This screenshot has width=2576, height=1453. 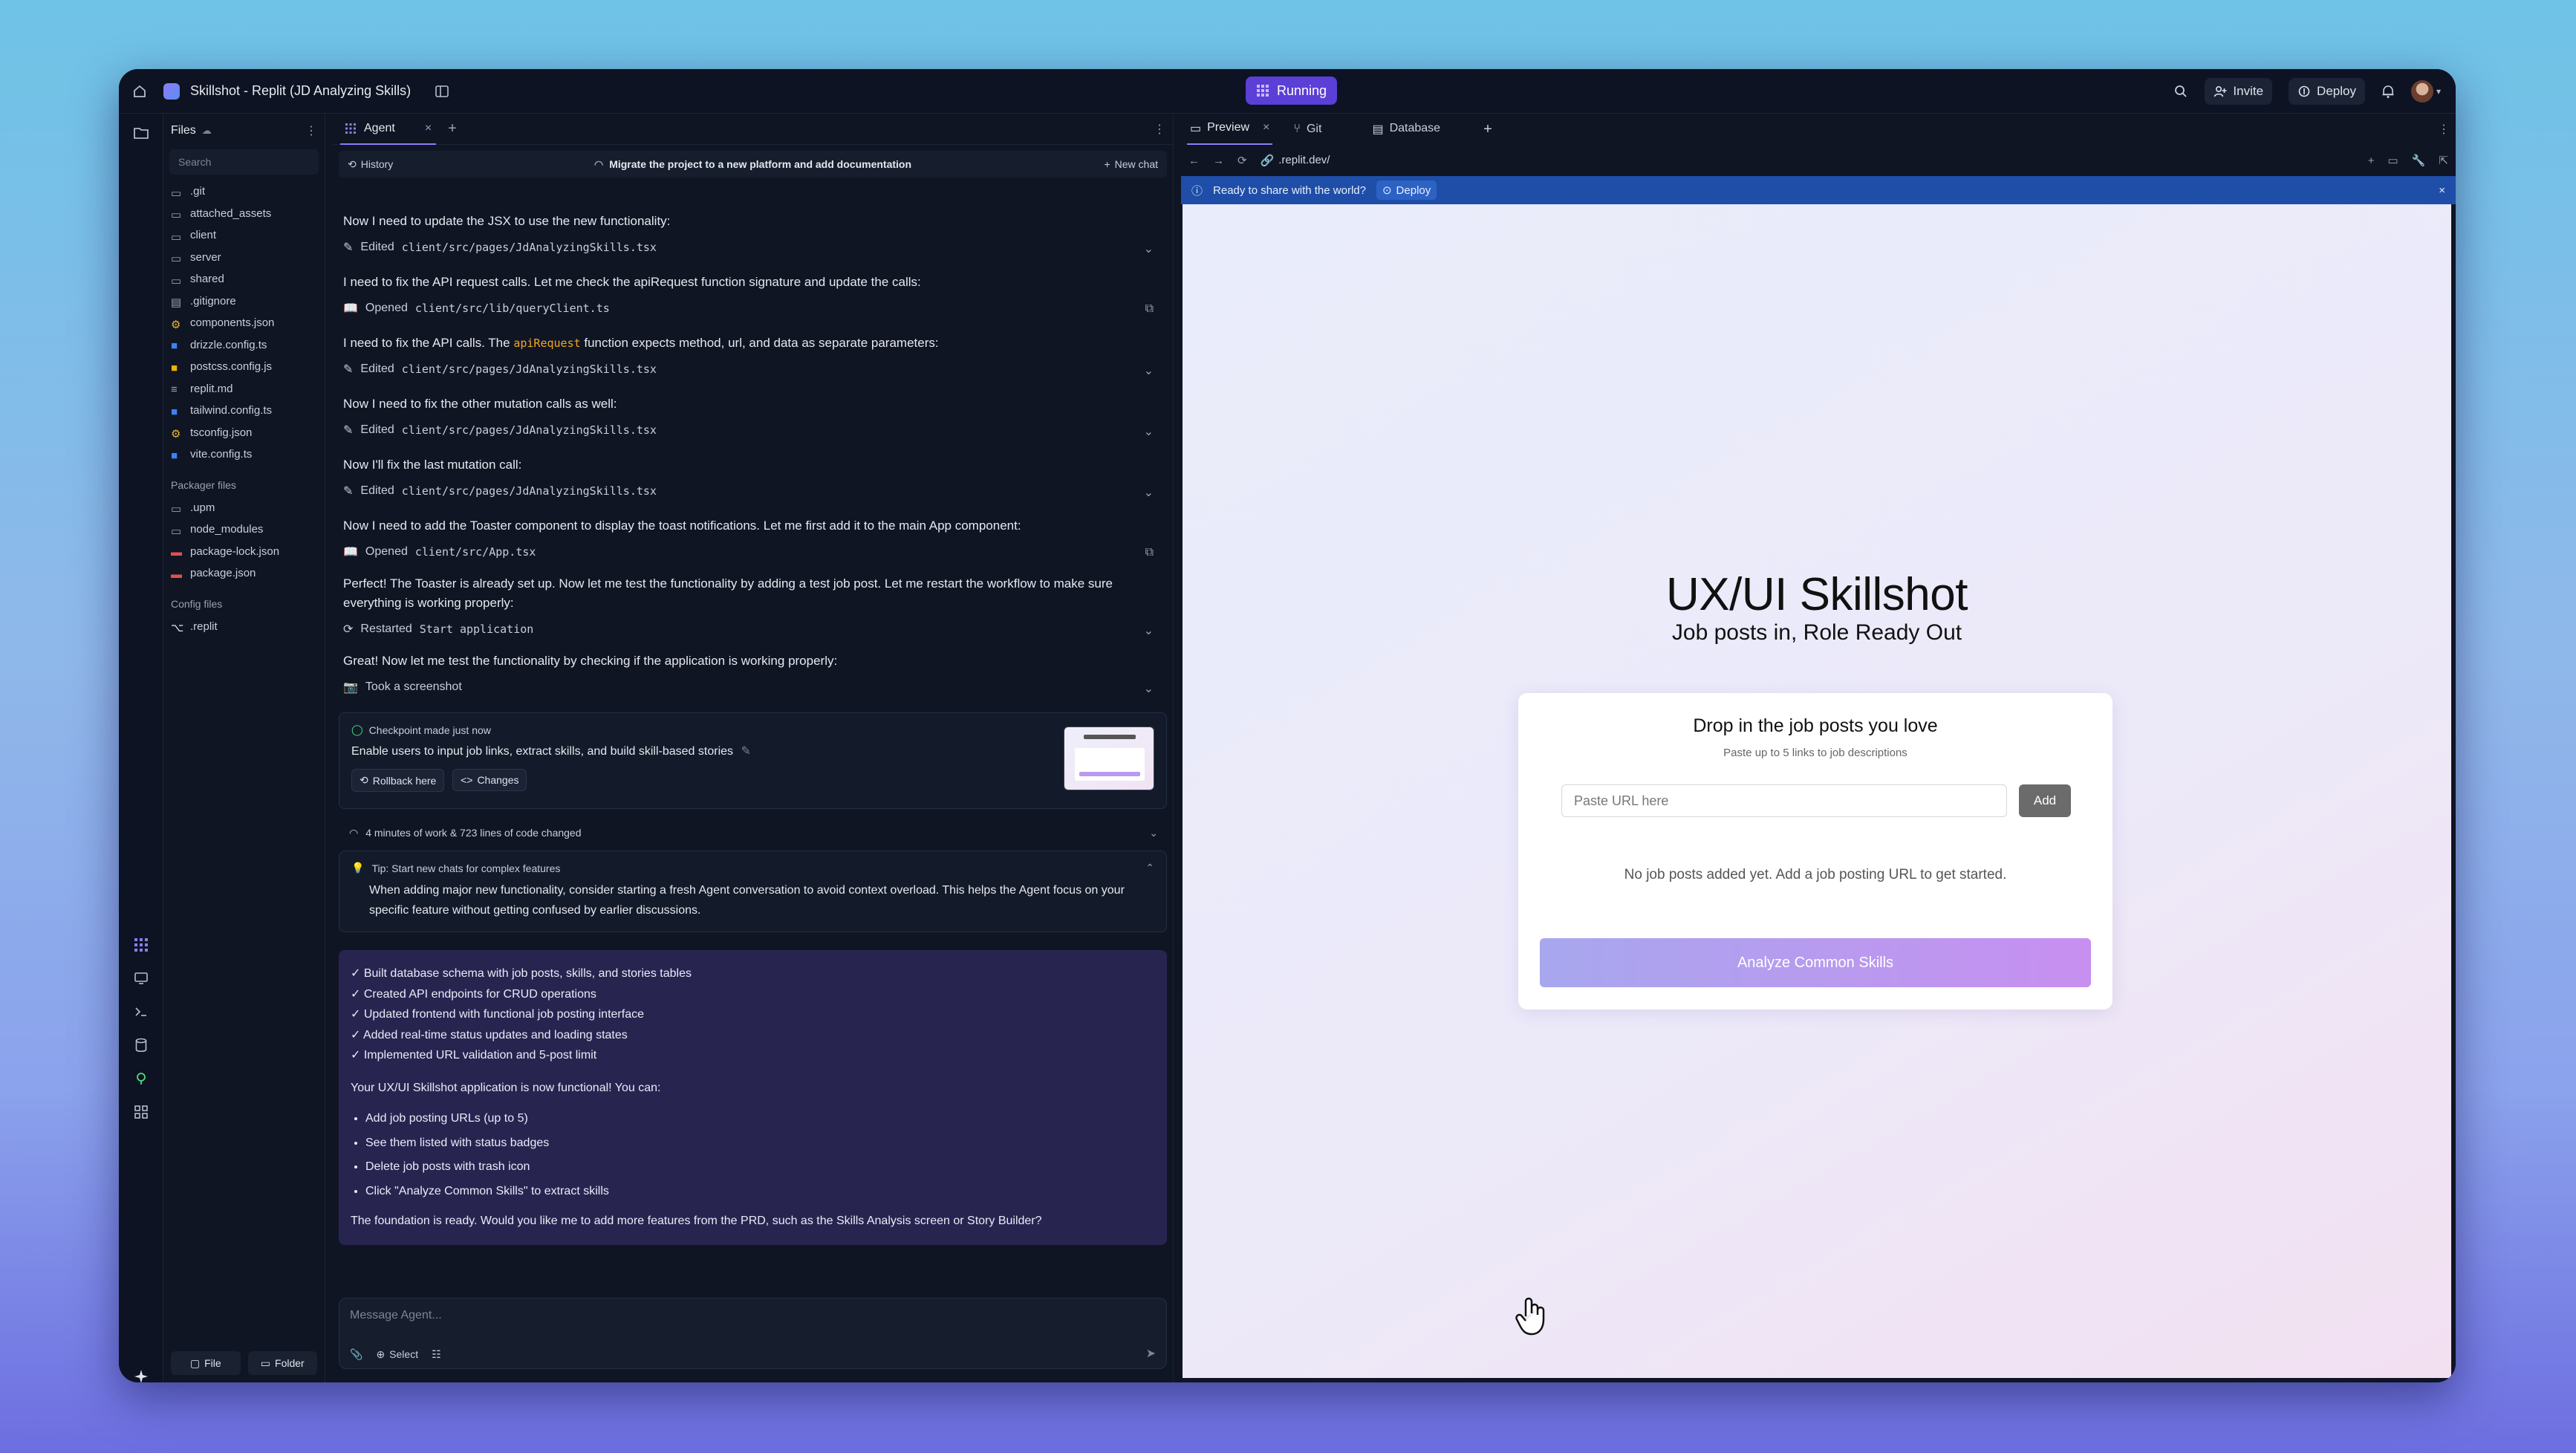 I want to click on forward-arrow-icon: →, so click(x=1218, y=161).